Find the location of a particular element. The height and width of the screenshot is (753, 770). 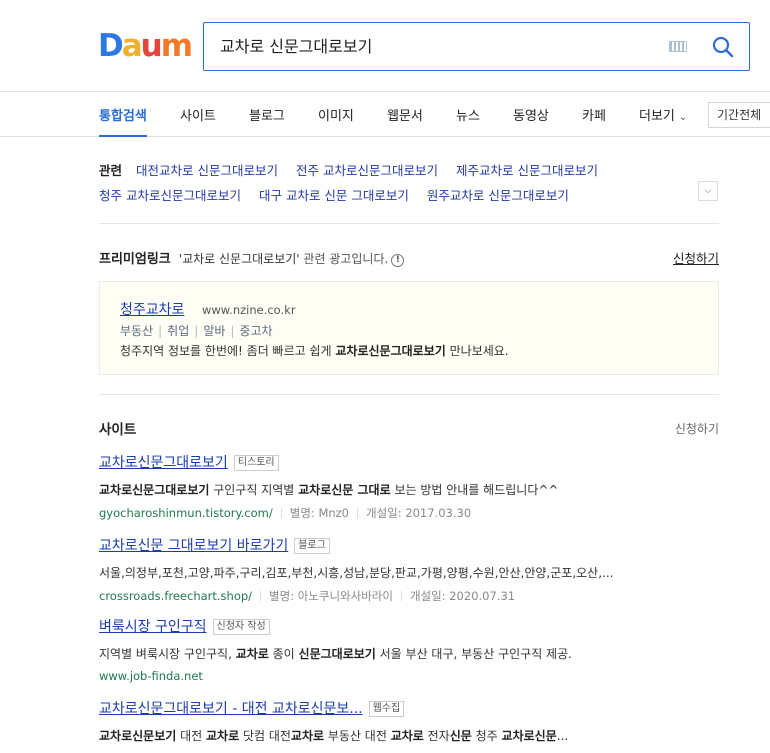

related-expand-button: ⌵ is located at coordinates (708, 191).